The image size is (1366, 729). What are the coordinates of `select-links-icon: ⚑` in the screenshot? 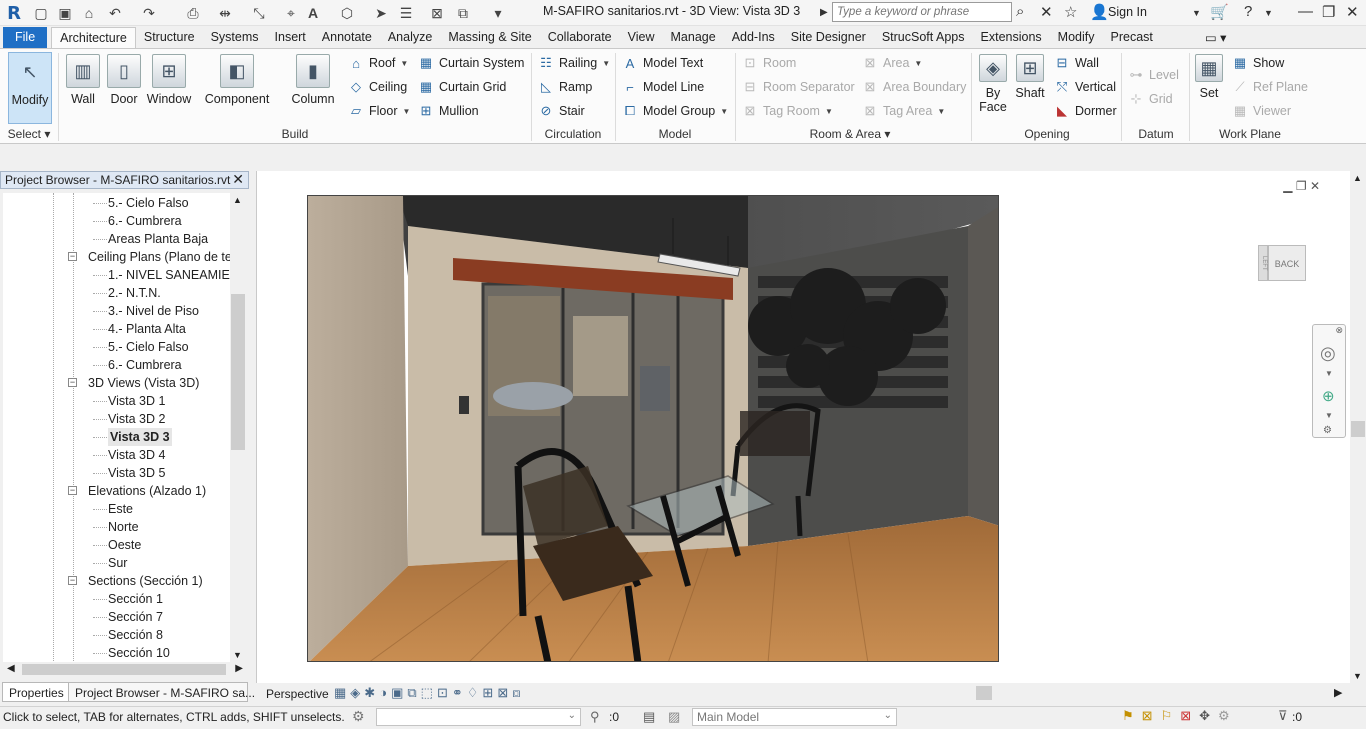 It's located at (1132, 715).